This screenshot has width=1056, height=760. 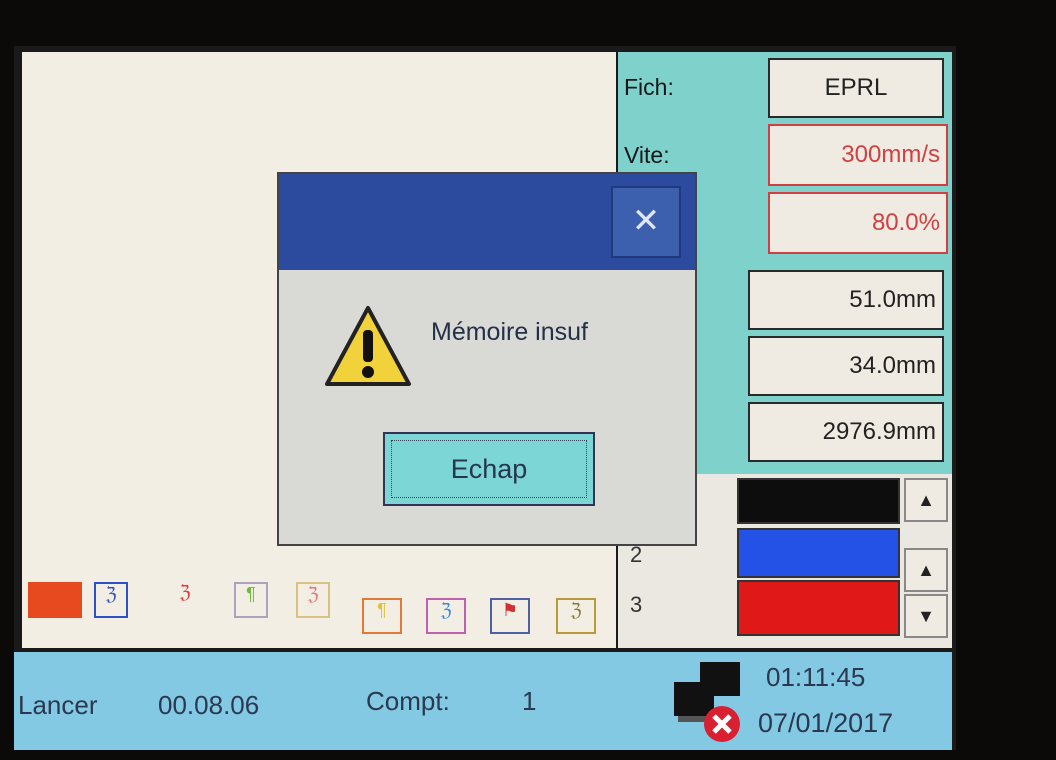 What do you see at coordinates (858, 223) in the screenshot?
I see `power-field: 80.0%` at bounding box center [858, 223].